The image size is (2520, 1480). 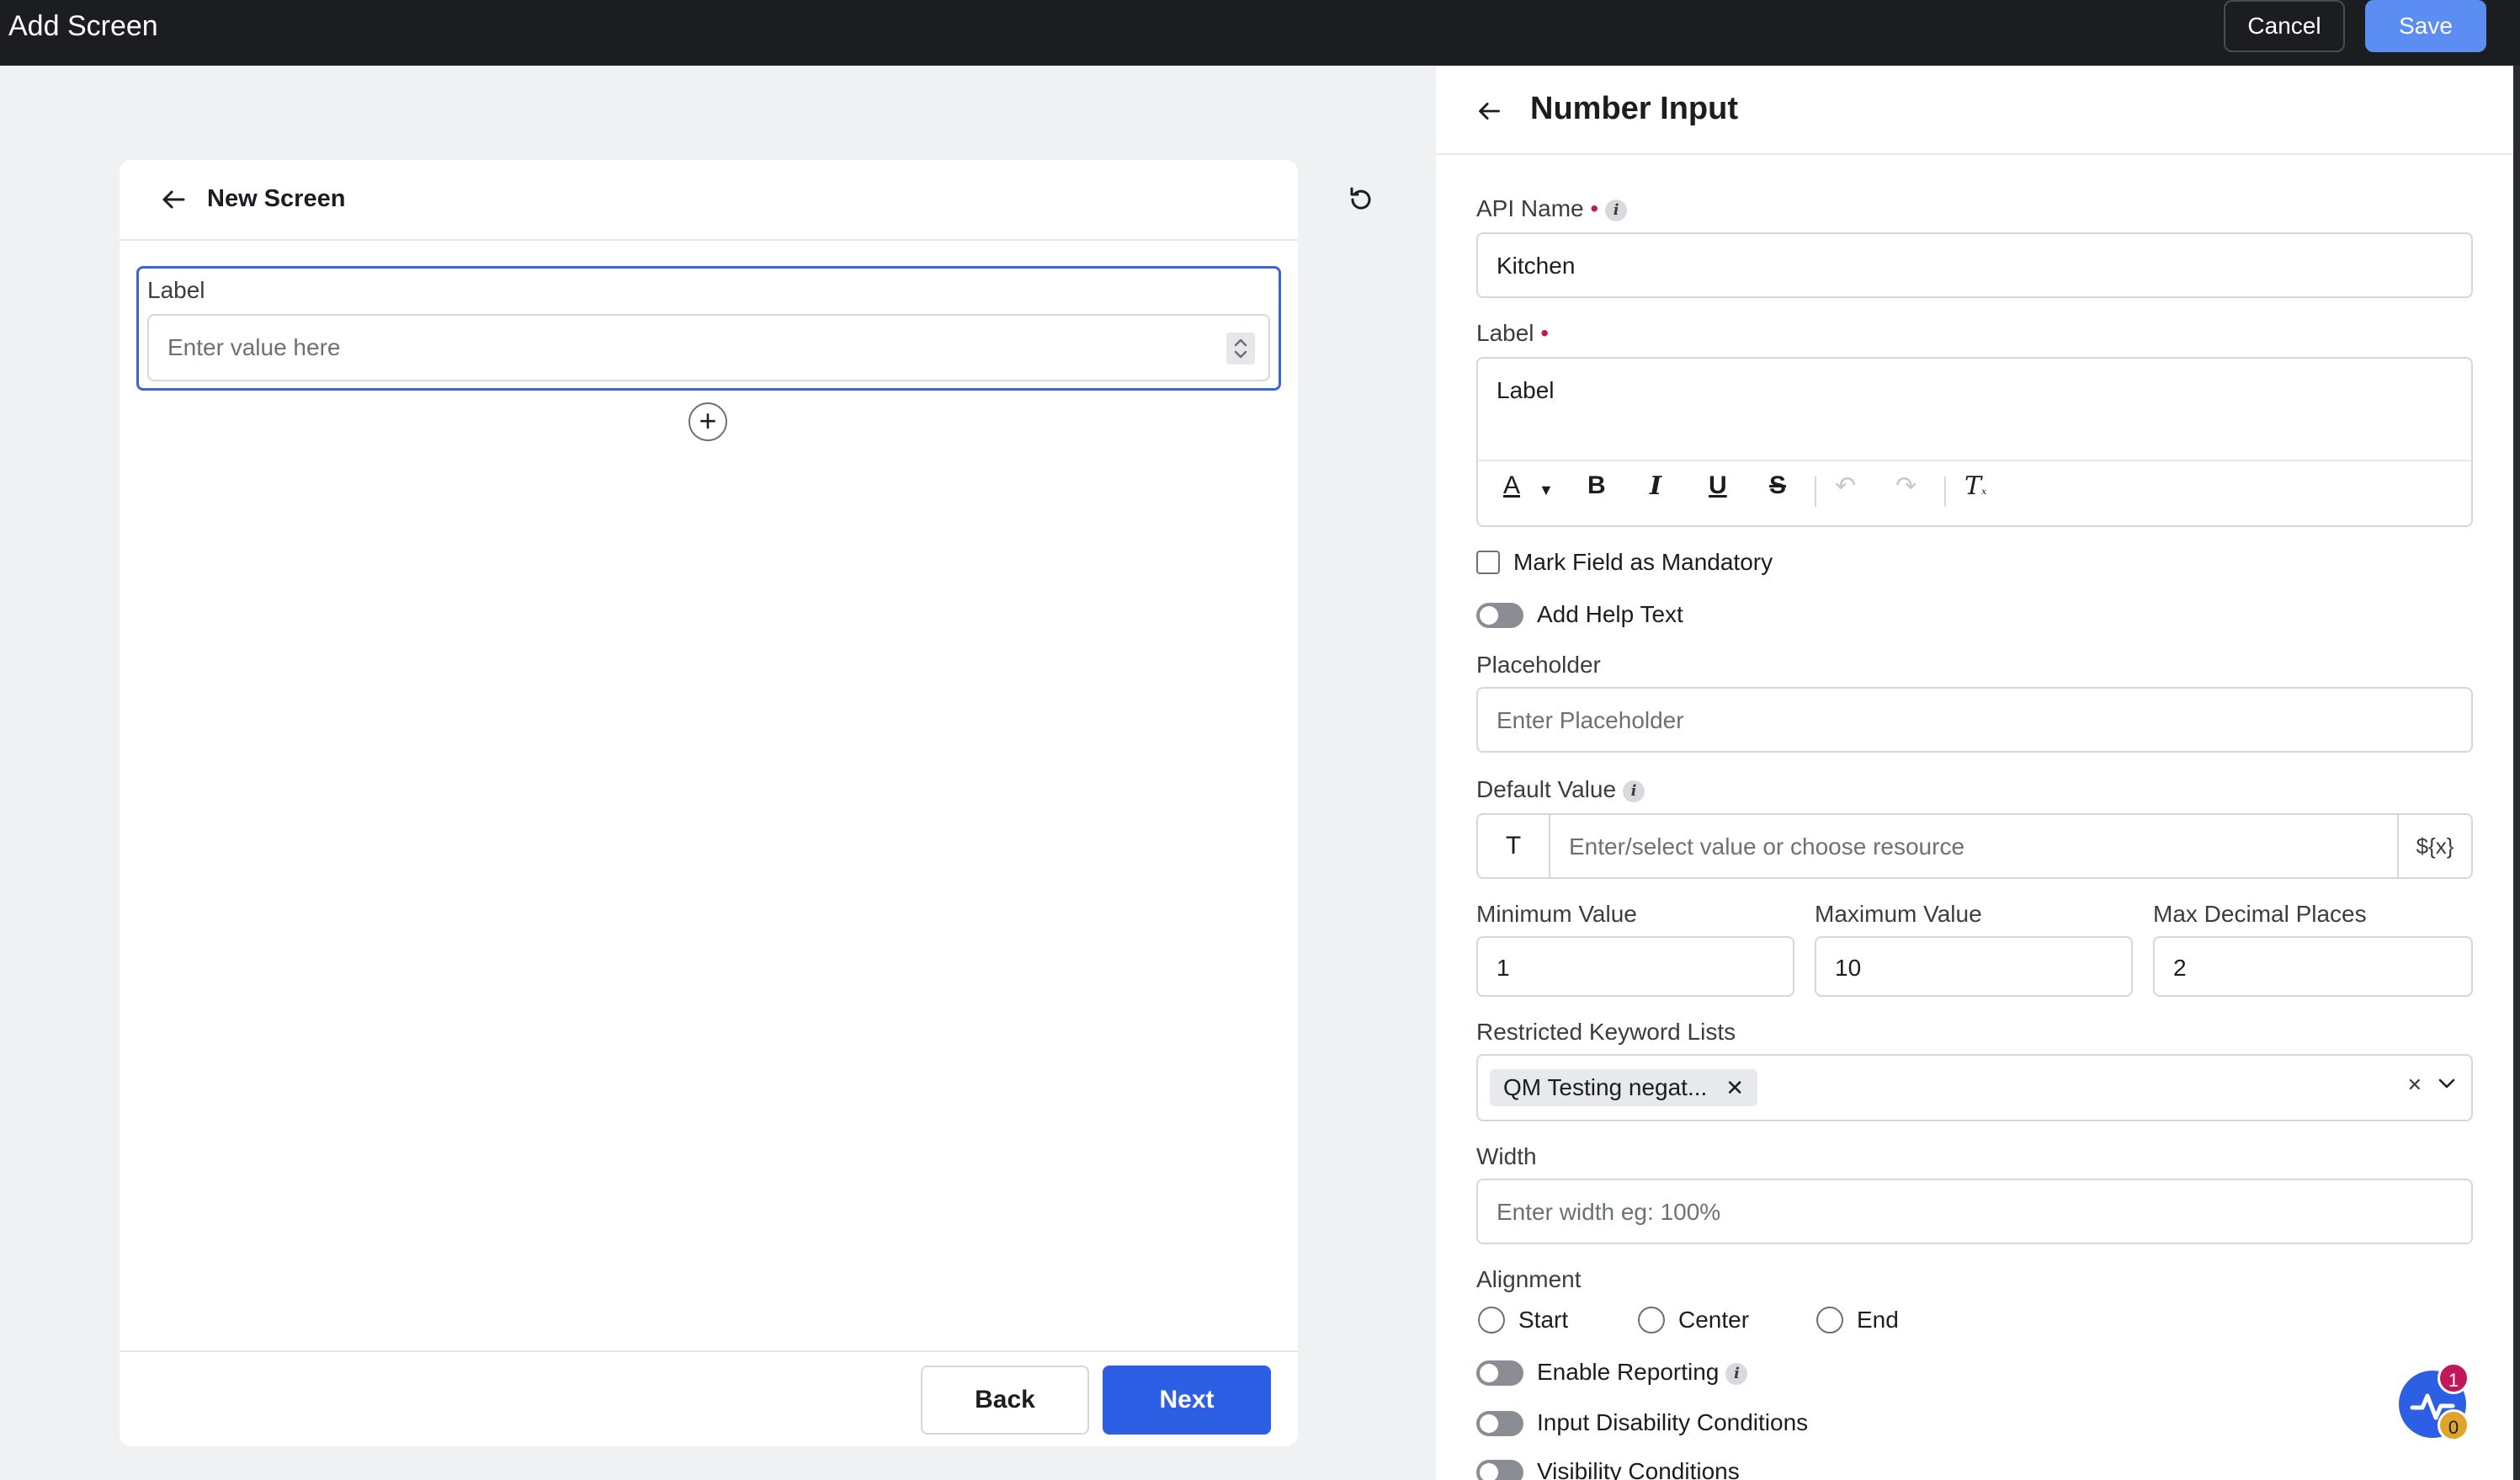 I want to click on footer-divider, so click(x=709, y=1351).